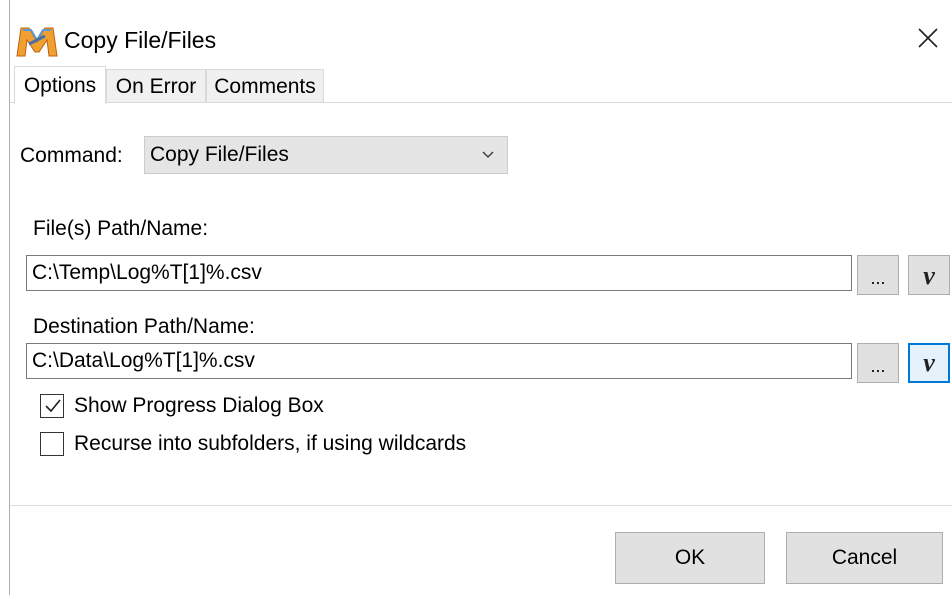  I want to click on source-variable-button: v, so click(929, 275).